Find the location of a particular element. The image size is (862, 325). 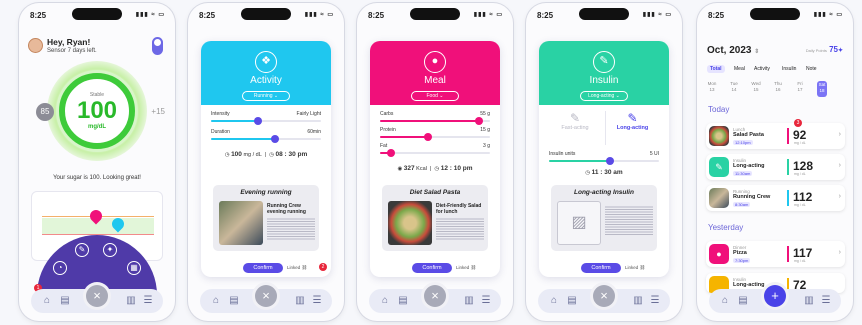

log-entry: Lunch Salad Pasta 12:10pm 92 mg / dL › 3 is located at coordinates (775, 134).